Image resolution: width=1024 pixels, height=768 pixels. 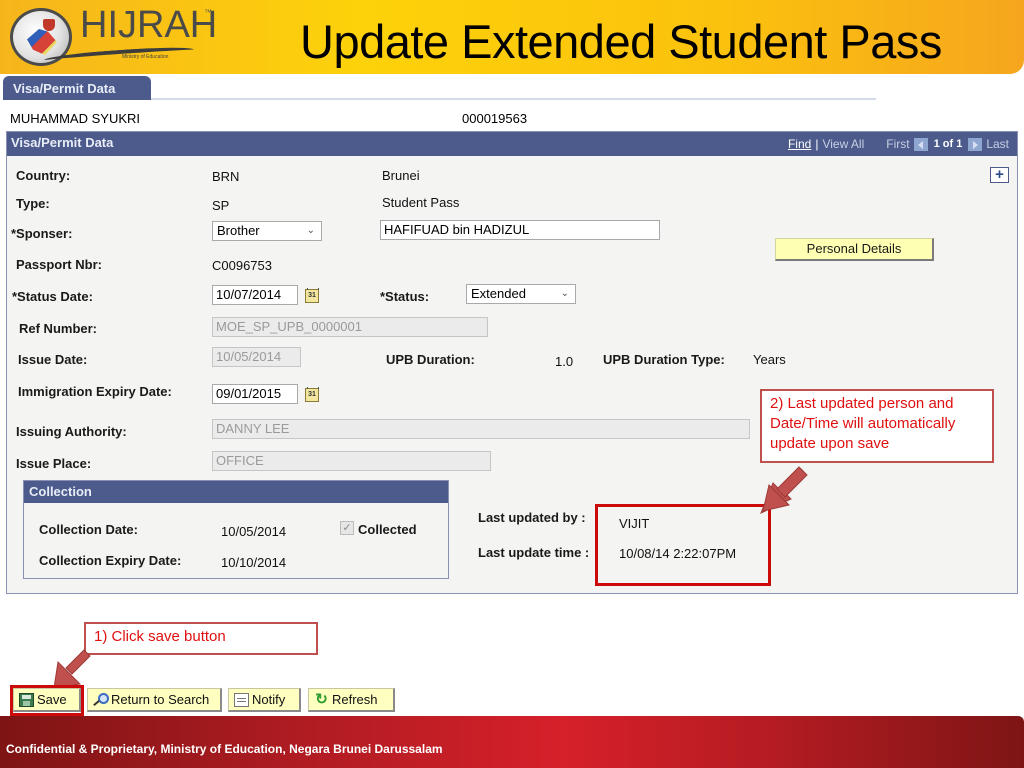 I want to click on logo-text: HIJRAH, so click(x=149, y=25).